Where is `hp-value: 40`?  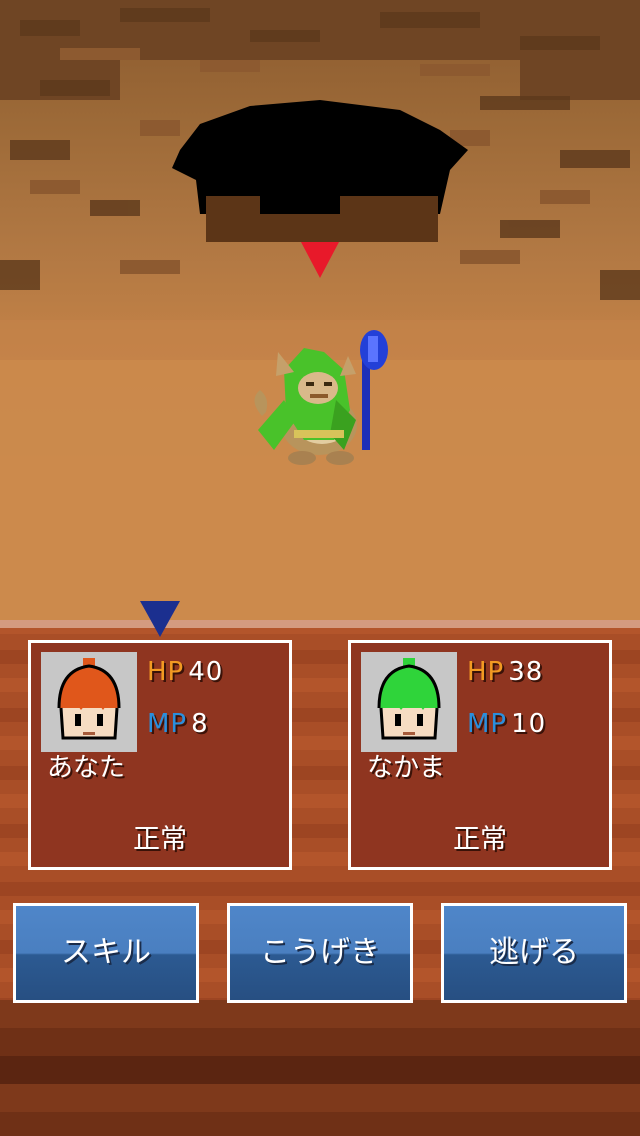 hp-value: 40 is located at coordinates (206, 672).